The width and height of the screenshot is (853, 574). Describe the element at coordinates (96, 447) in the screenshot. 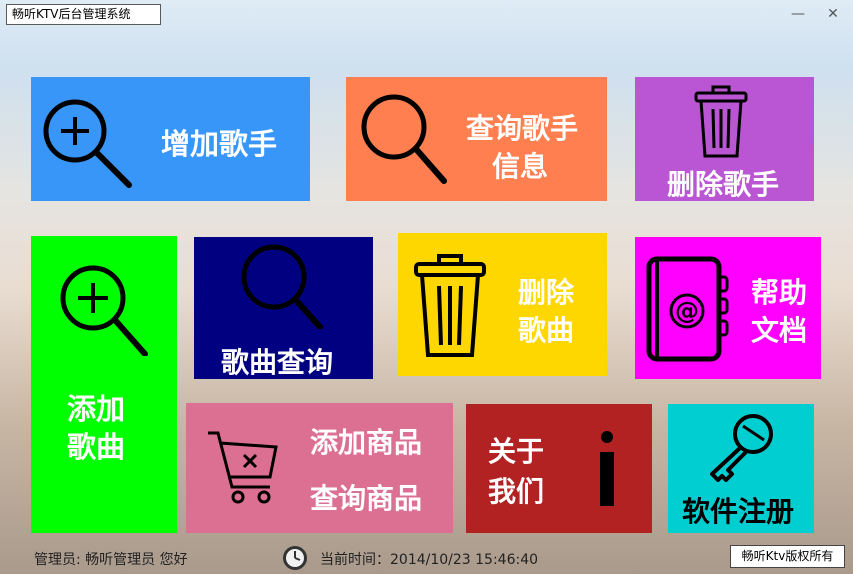

I see `add-song-label-line2: 歌曲` at that location.